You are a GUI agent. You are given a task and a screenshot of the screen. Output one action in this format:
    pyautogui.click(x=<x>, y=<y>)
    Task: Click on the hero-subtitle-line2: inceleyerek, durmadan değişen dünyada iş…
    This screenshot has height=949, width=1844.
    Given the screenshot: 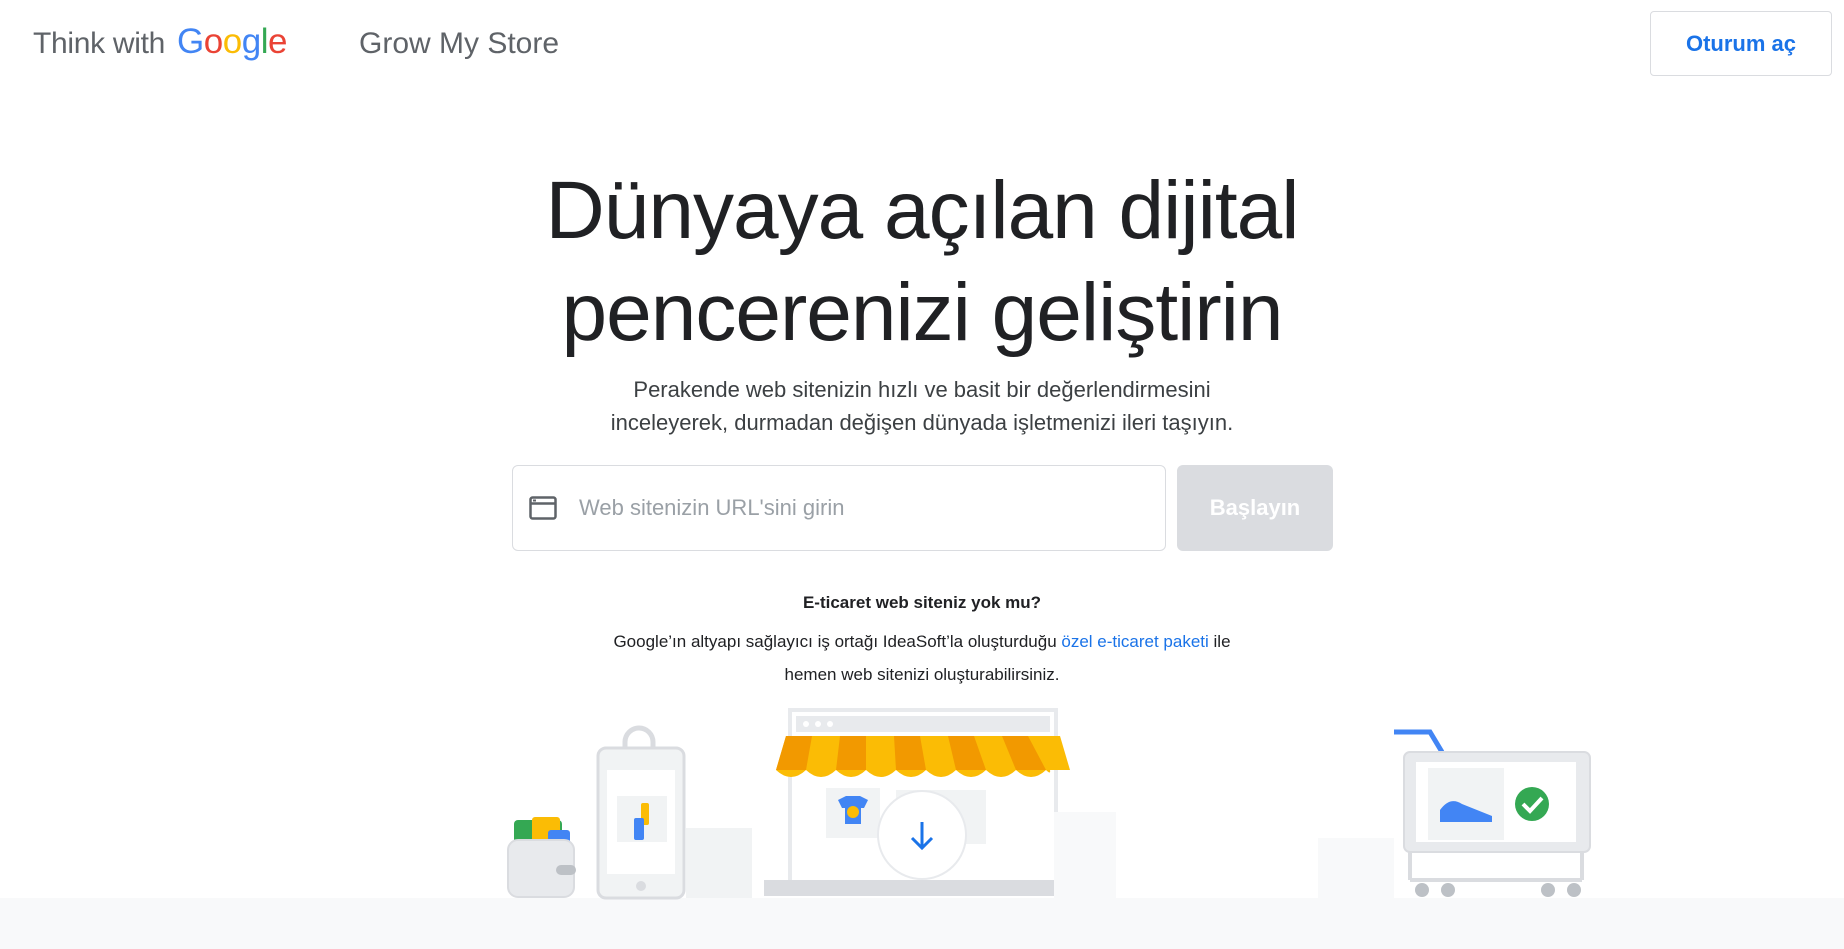 What is the action you would take?
    pyautogui.click(x=922, y=422)
    